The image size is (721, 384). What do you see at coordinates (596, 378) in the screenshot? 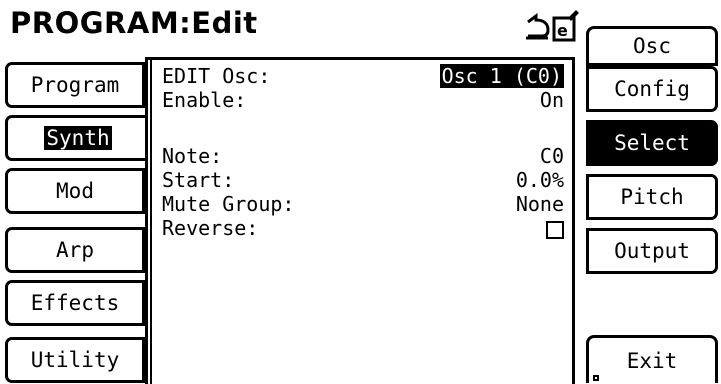
I see `exit-marker-icon` at bounding box center [596, 378].